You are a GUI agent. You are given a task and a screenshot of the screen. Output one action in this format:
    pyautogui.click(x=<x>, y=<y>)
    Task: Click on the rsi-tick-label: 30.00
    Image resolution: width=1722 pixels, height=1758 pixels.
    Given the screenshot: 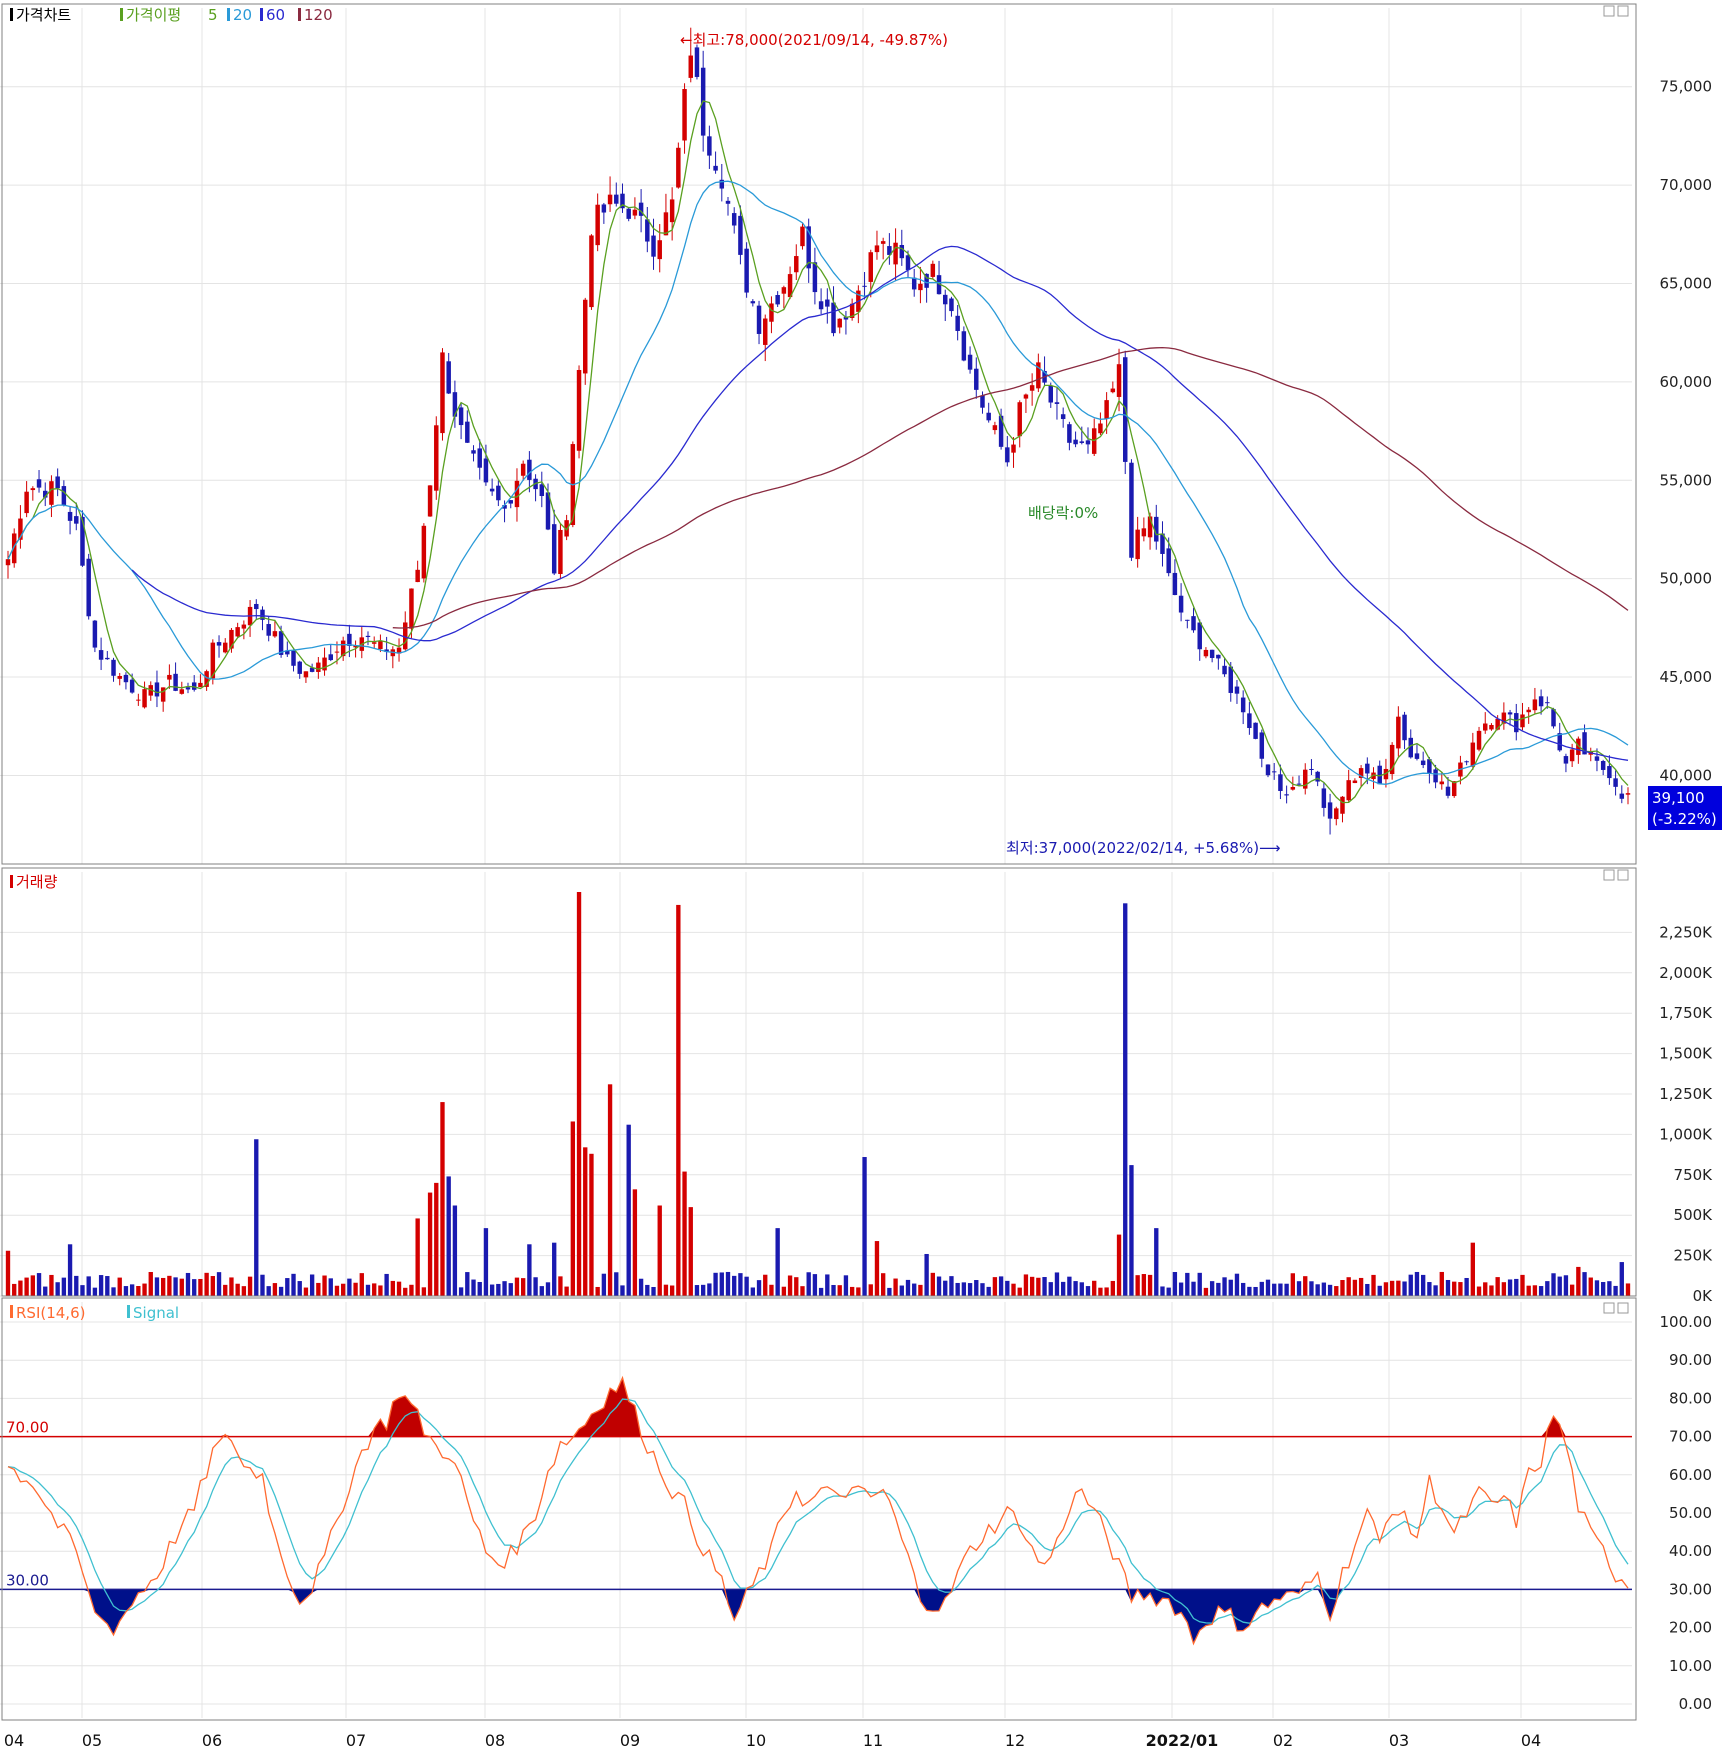 What is the action you would take?
    pyautogui.click(x=1690, y=1589)
    